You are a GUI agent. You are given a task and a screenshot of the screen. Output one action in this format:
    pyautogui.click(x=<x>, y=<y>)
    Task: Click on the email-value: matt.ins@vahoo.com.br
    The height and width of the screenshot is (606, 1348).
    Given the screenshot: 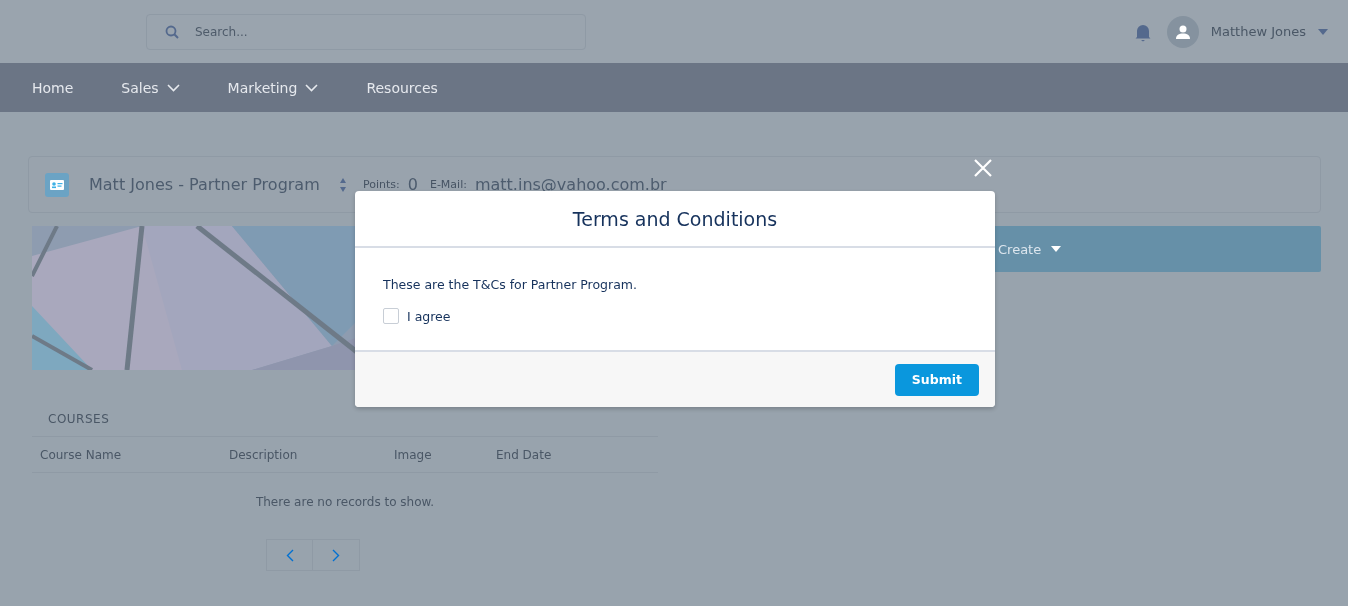 What is the action you would take?
    pyautogui.click(x=570, y=184)
    